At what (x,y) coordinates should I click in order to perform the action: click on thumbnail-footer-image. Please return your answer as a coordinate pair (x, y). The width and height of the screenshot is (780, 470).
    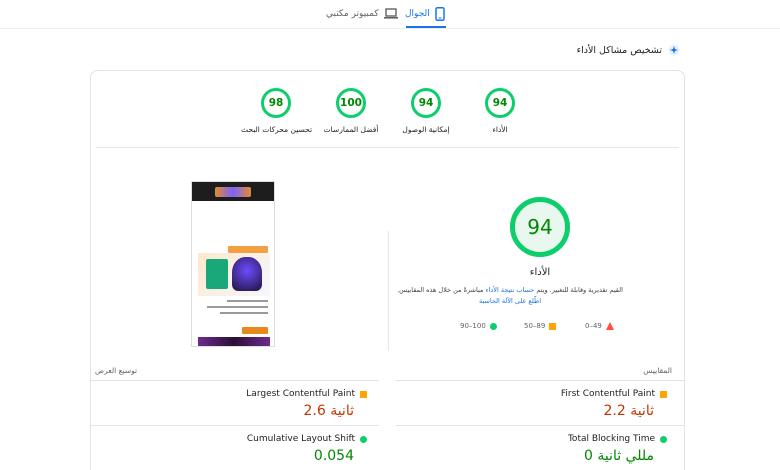
    Looking at the image, I should click on (234, 341).